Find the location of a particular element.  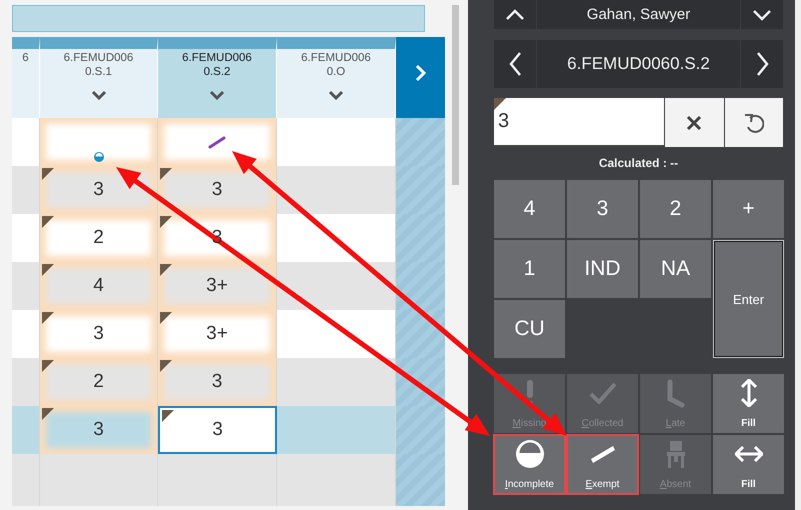

clear-button is located at coordinates (694, 122).